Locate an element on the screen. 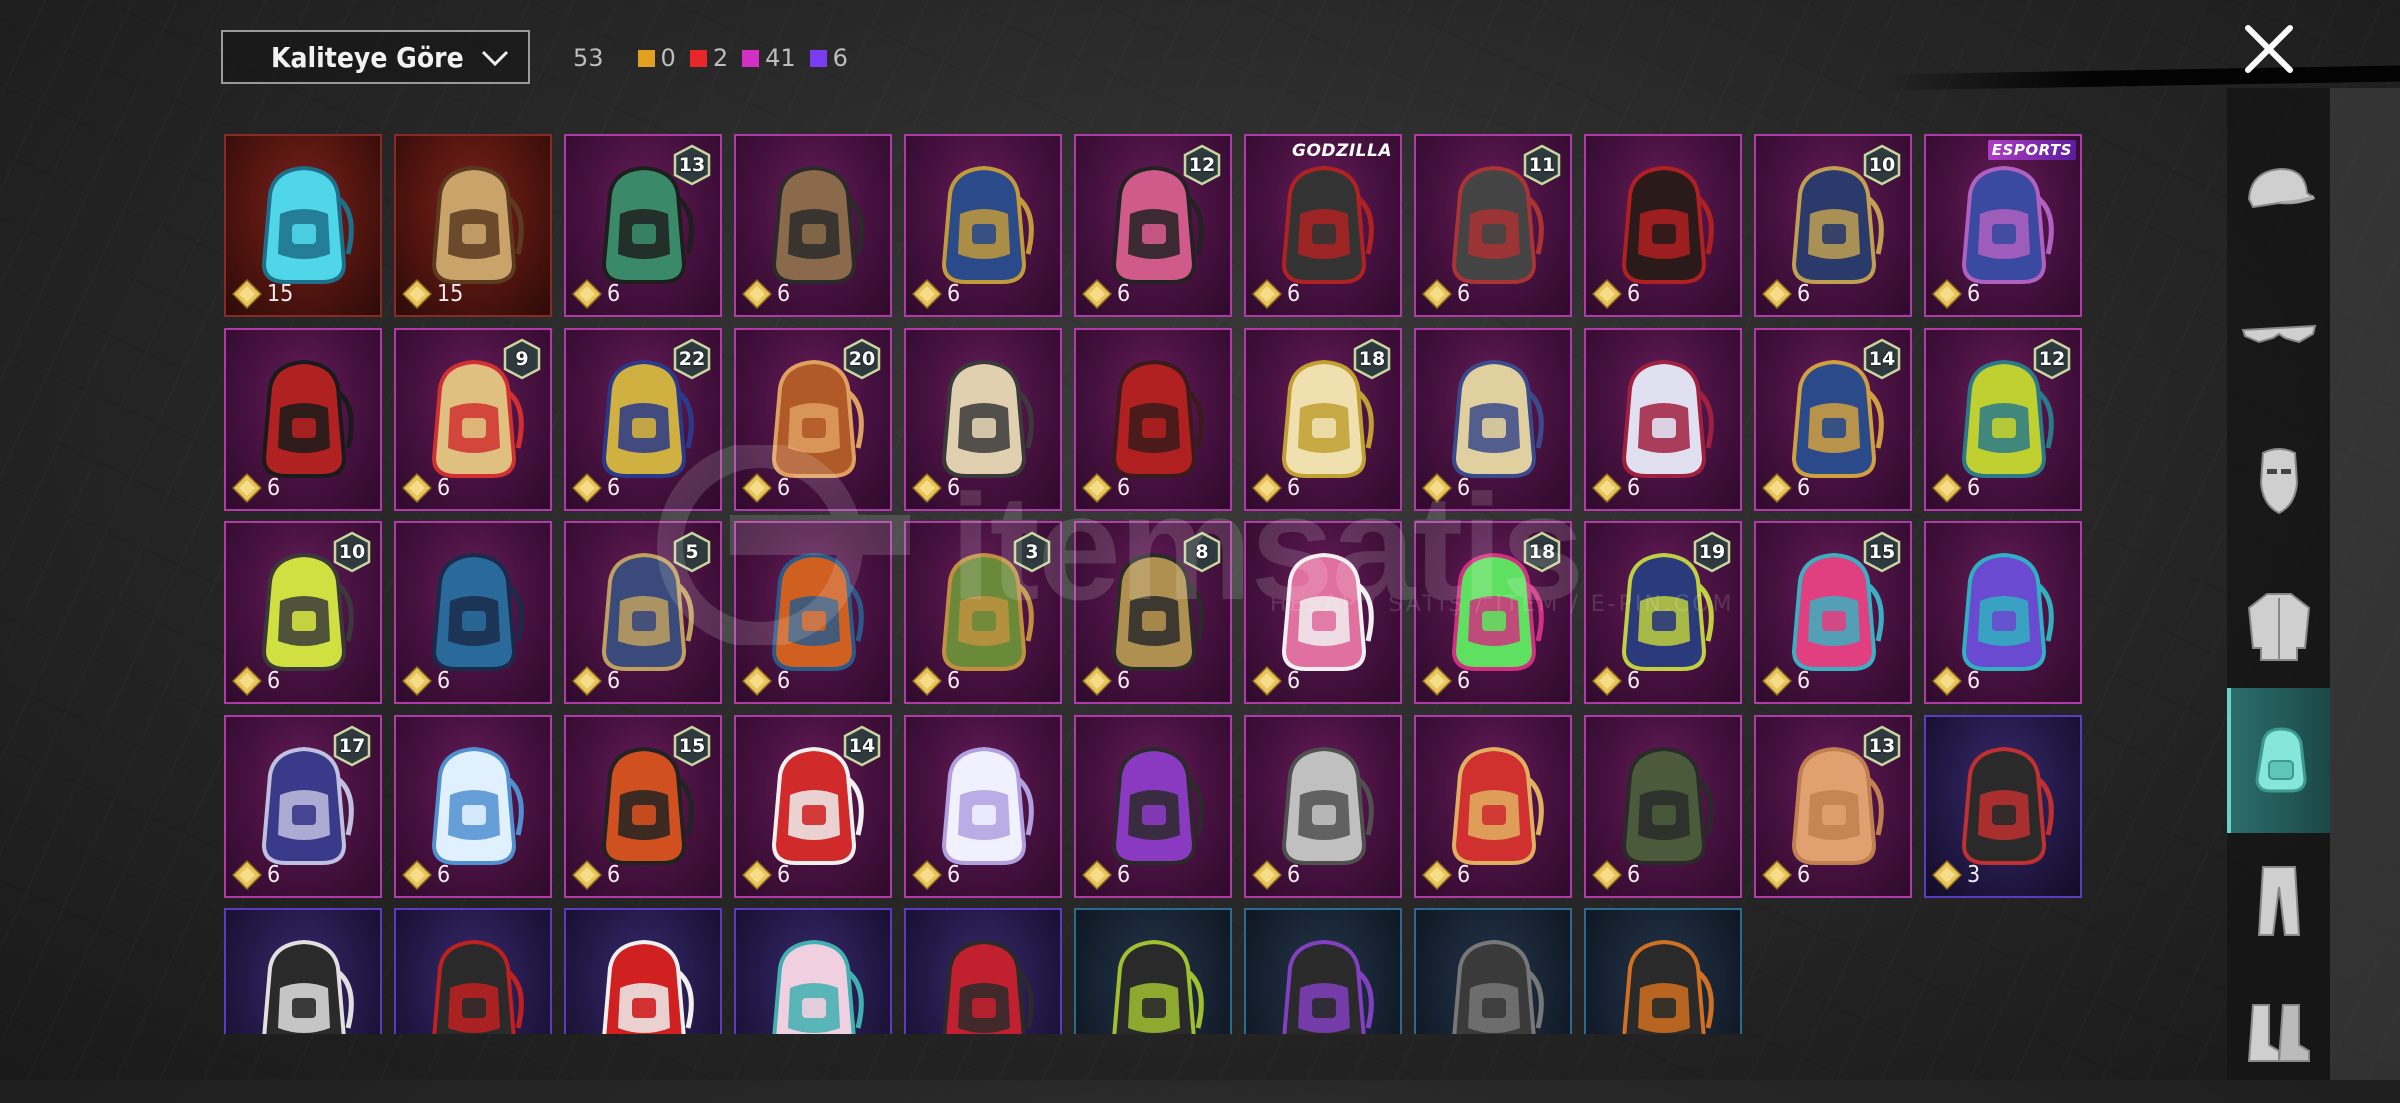 This screenshot has height=1103, width=2400. close-icon is located at coordinates (2269, 49).